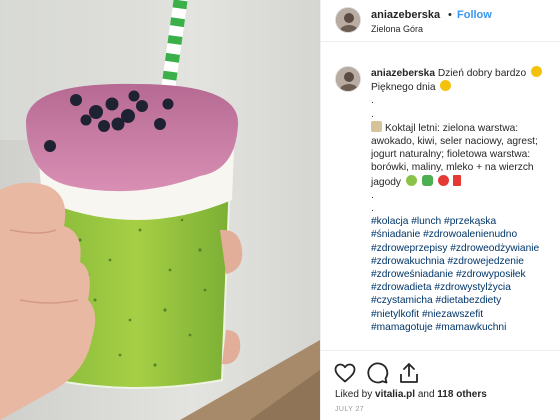 The image size is (560, 420). I want to click on heart-icon, so click(345, 373).